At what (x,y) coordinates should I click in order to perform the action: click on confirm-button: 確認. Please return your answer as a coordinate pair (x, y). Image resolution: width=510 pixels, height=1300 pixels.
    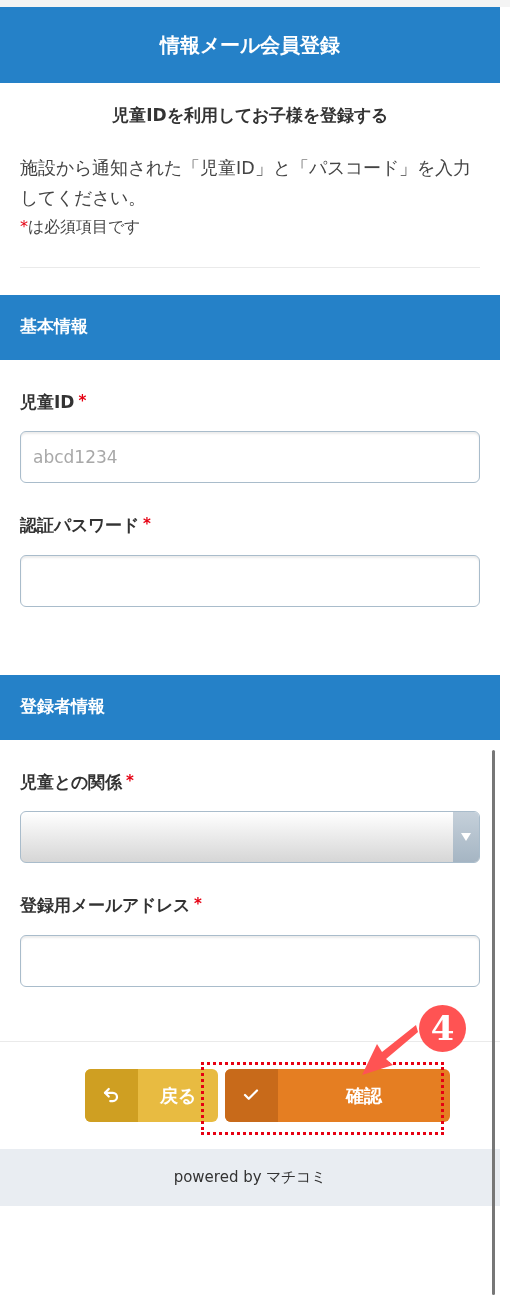
    Looking at the image, I should click on (337, 1095).